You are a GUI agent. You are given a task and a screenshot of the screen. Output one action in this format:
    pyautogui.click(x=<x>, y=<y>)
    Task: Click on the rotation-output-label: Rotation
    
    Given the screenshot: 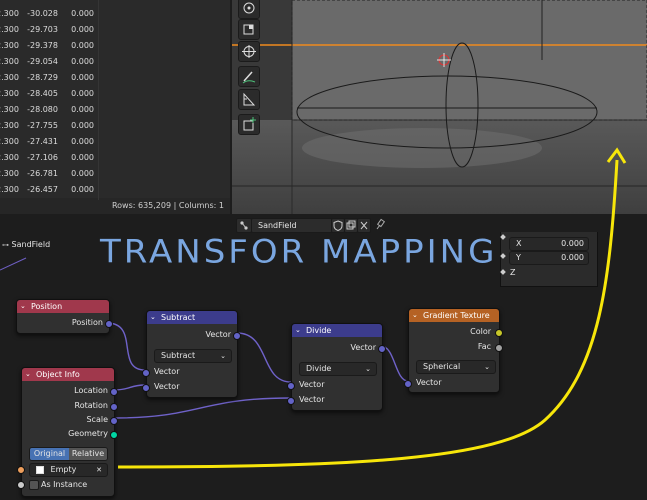 What is the action you would take?
    pyautogui.click(x=91, y=405)
    